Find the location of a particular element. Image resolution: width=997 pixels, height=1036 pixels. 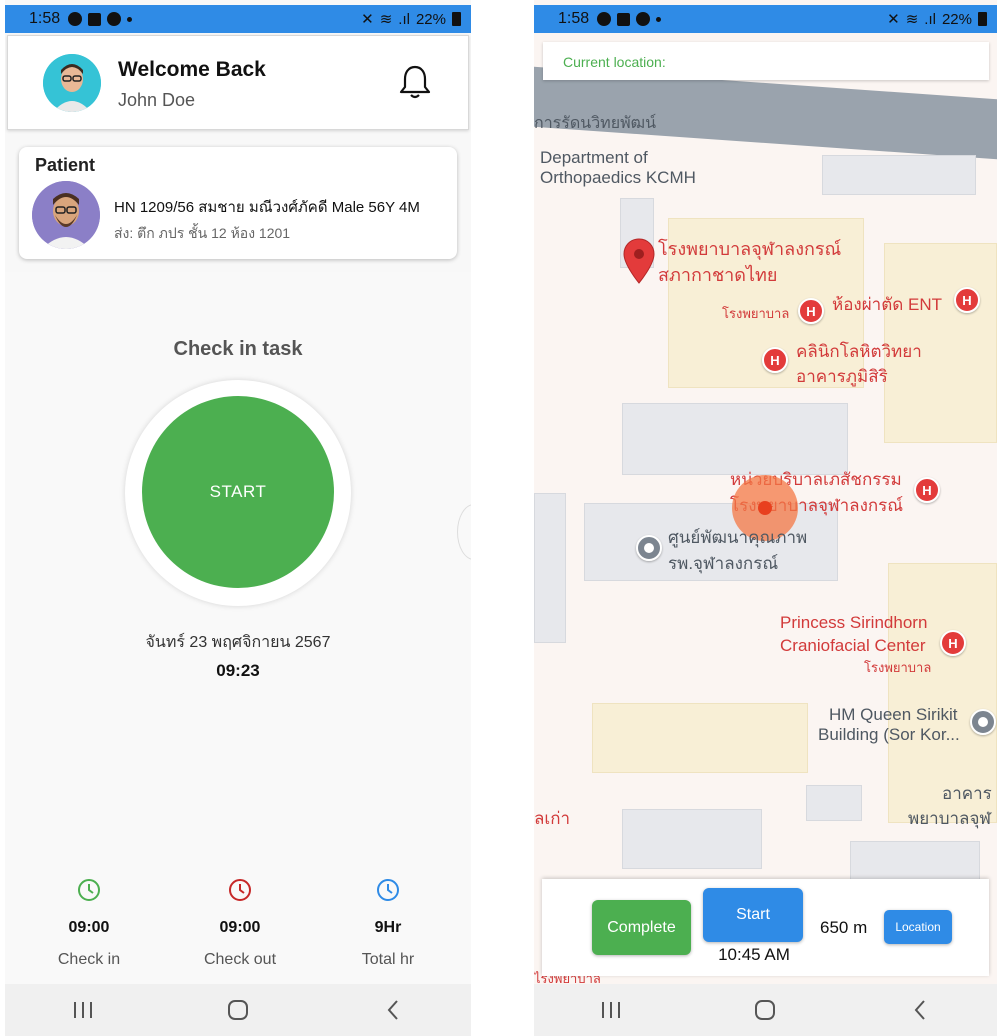

stat-total-hr: 9Hr Total hr is located at coordinates (388, 923).